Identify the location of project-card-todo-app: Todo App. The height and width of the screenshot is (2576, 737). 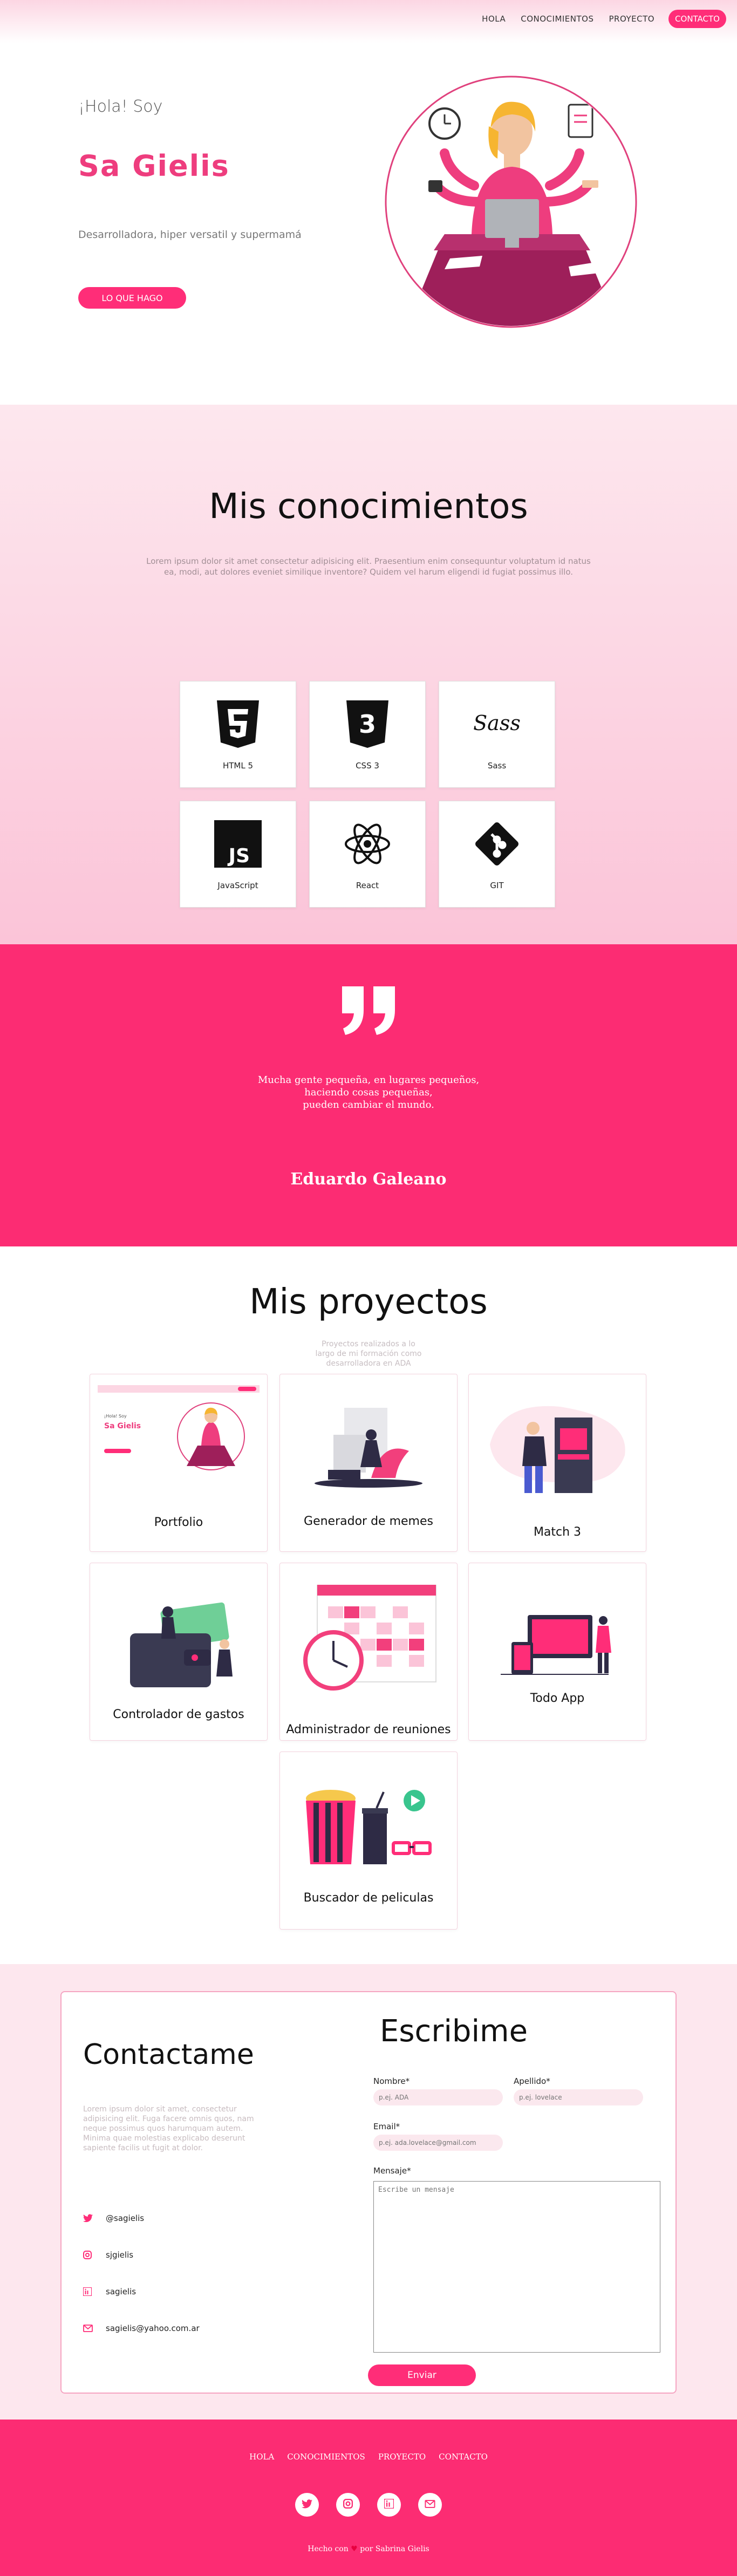
(557, 1652).